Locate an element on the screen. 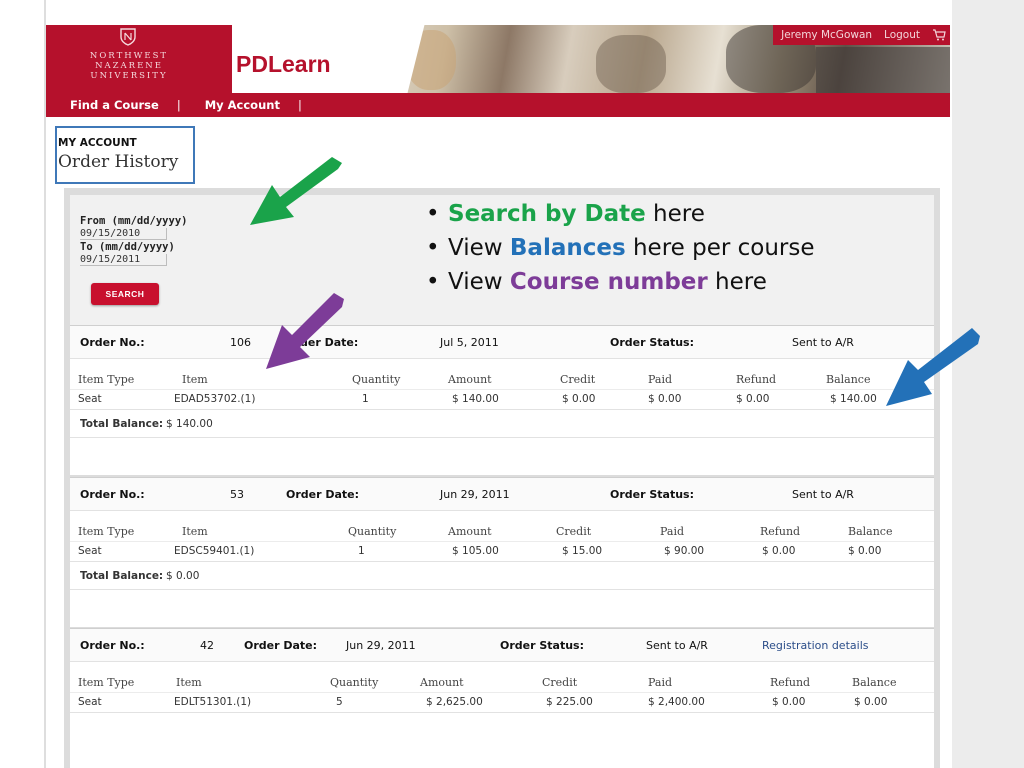  to-date-input: 09/15/2011 is located at coordinates (123, 260).